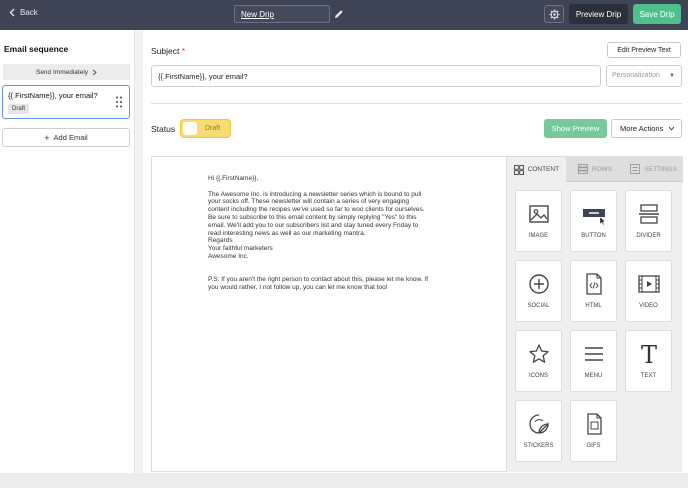 The width and height of the screenshot is (688, 488). What do you see at coordinates (66, 102) in the screenshot?
I see `email-card: {{.FirstName}}, your email? Draft` at bounding box center [66, 102].